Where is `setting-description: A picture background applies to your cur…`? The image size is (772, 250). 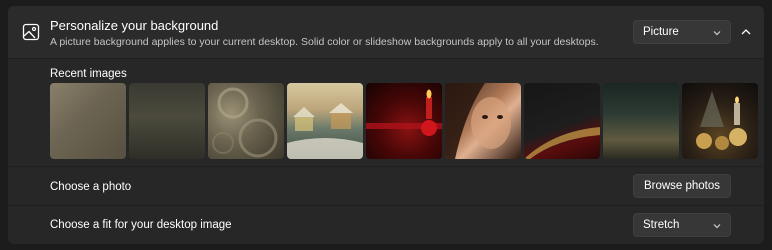
setting-description: A picture background applies to your cur… is located at coordinates (324, 42).